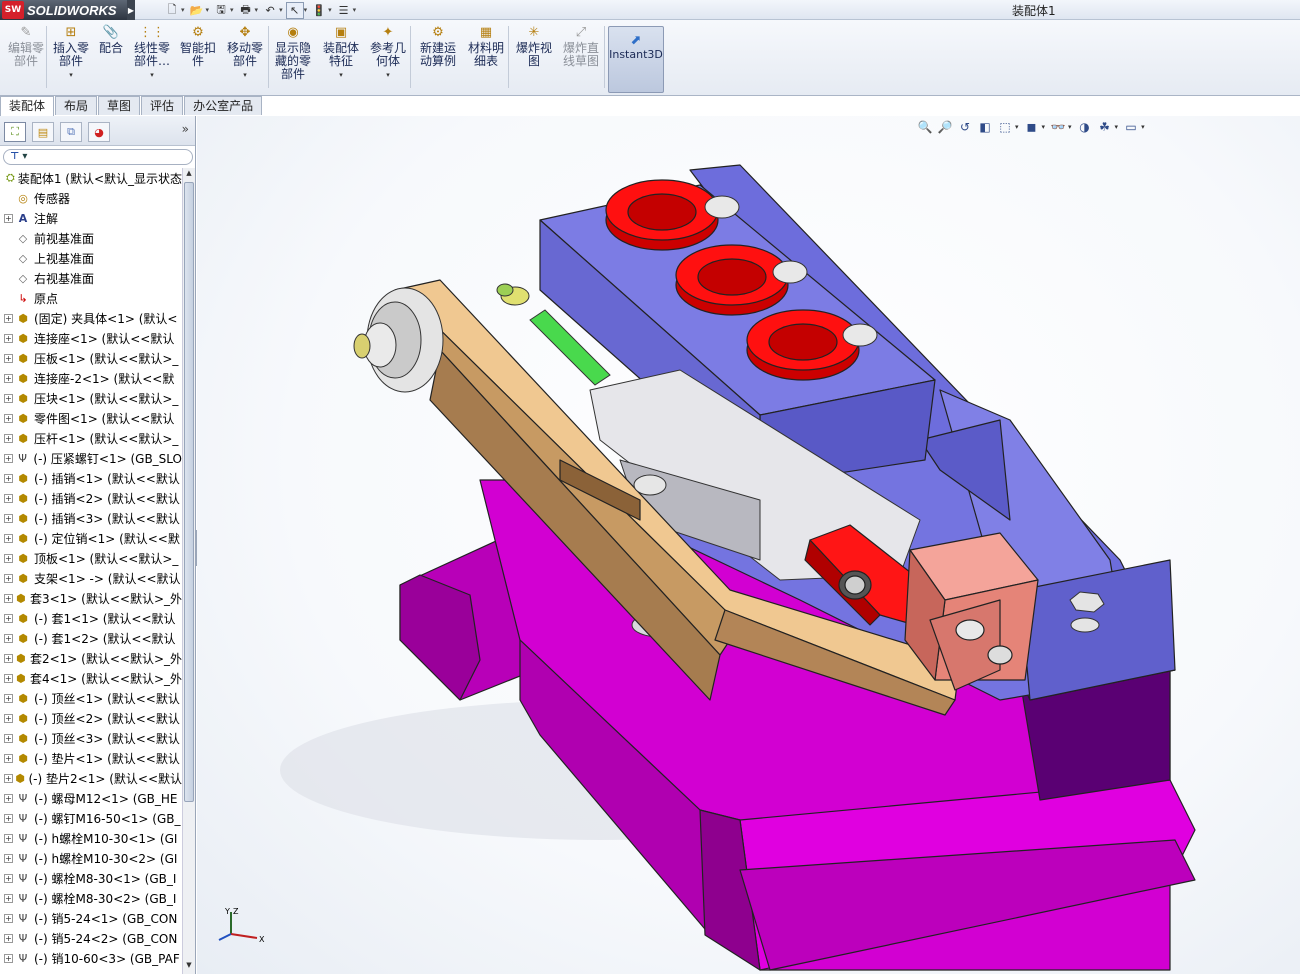  What do you see at coordinates (91, 758) in the screenshot?
I see `tree-item: + ⬢ (-) 垫片<1> (默认<<默认` at bounding box center [91, 758].